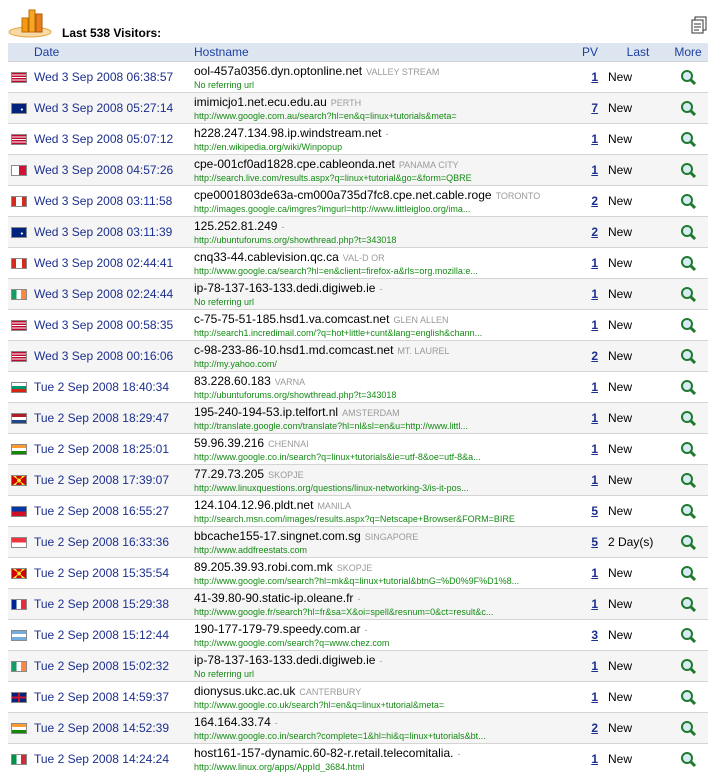 This screenshot has height=774, width=716. What do you see at coordinates (380, 289) in the screenshot?
I see `location-label: -` at bounding box center [380, 289].